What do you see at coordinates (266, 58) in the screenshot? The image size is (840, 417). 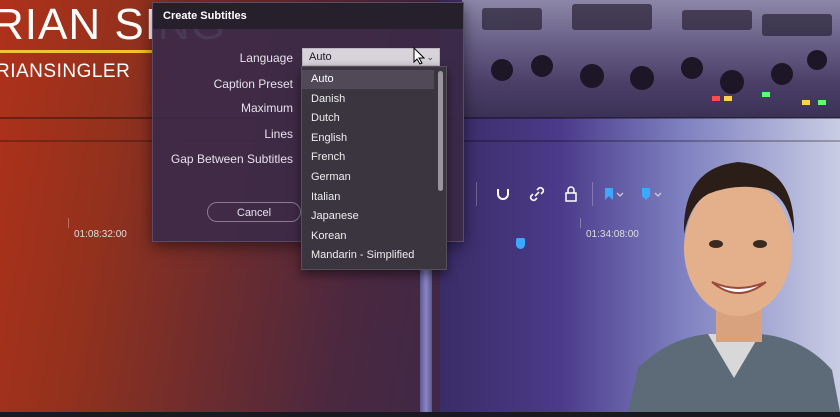 I see `language-label: Language` at bounding box center [266, 58].